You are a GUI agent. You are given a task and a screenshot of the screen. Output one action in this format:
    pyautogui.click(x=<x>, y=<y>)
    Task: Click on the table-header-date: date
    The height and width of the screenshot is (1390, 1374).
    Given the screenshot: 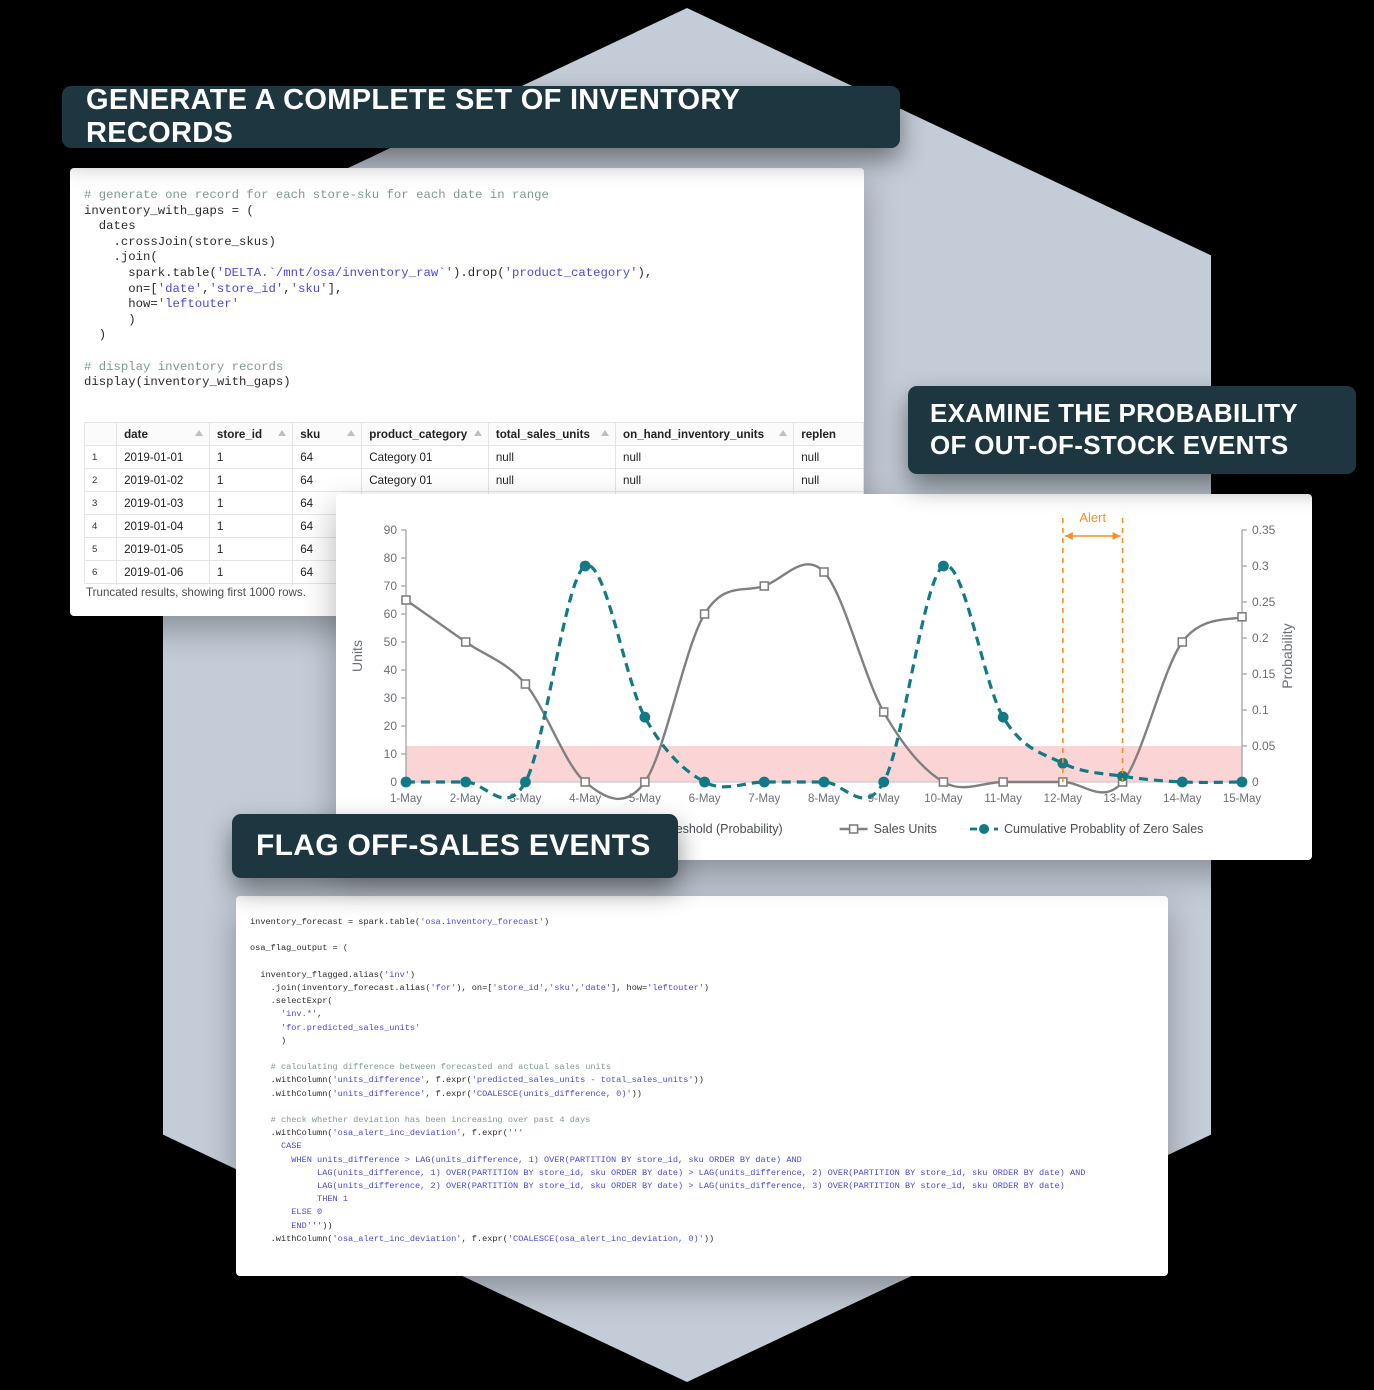 What is the action you would take?
    pyautogui.click(x=163, y=434)
    